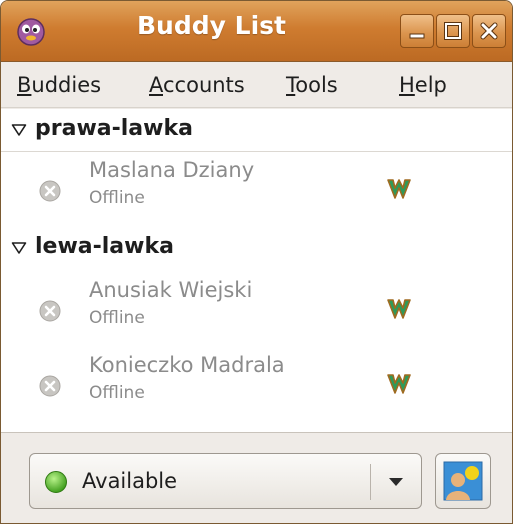  Describe the element at coordinates (256, 31) in the screenshot. I see `title-bar: Buddy List` at that location.